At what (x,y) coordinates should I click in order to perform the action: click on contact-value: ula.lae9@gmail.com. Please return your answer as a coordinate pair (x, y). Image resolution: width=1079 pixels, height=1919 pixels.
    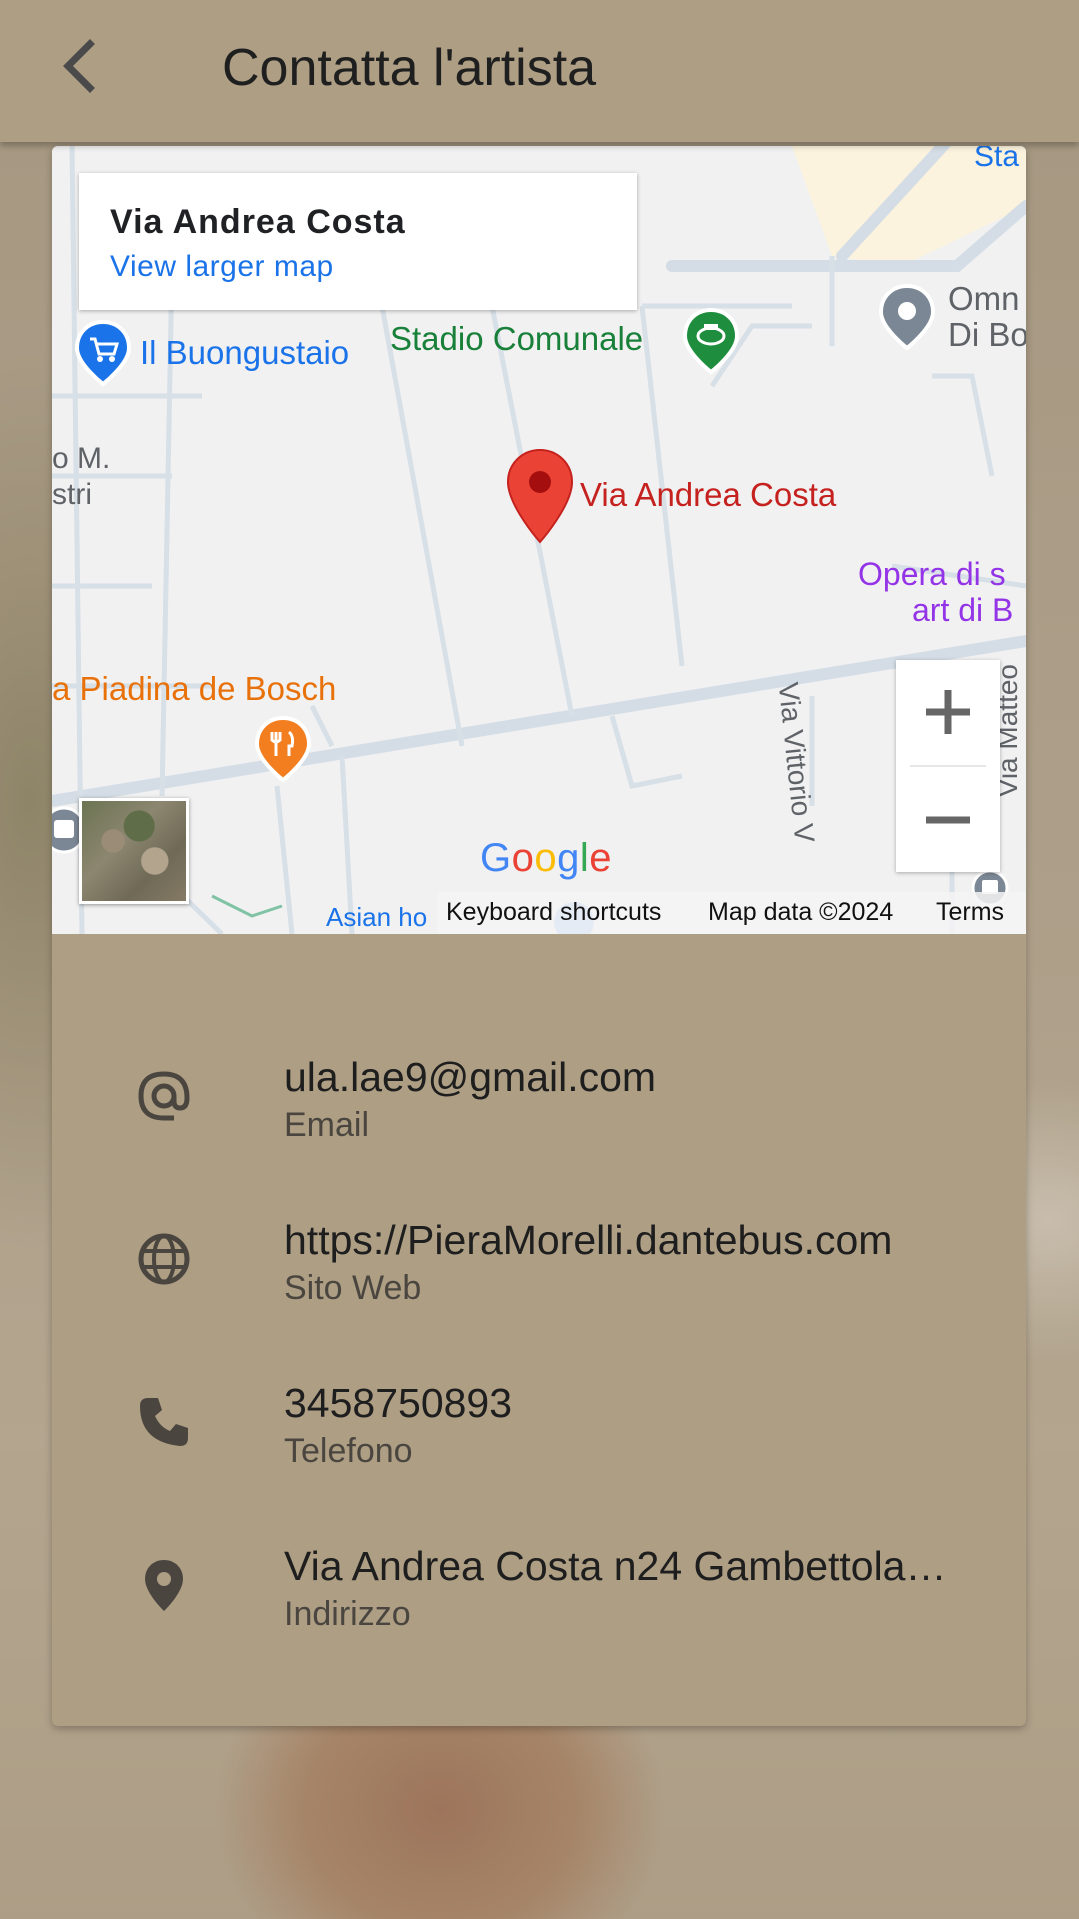
    Looking at the image, I should click on (470, 1077).